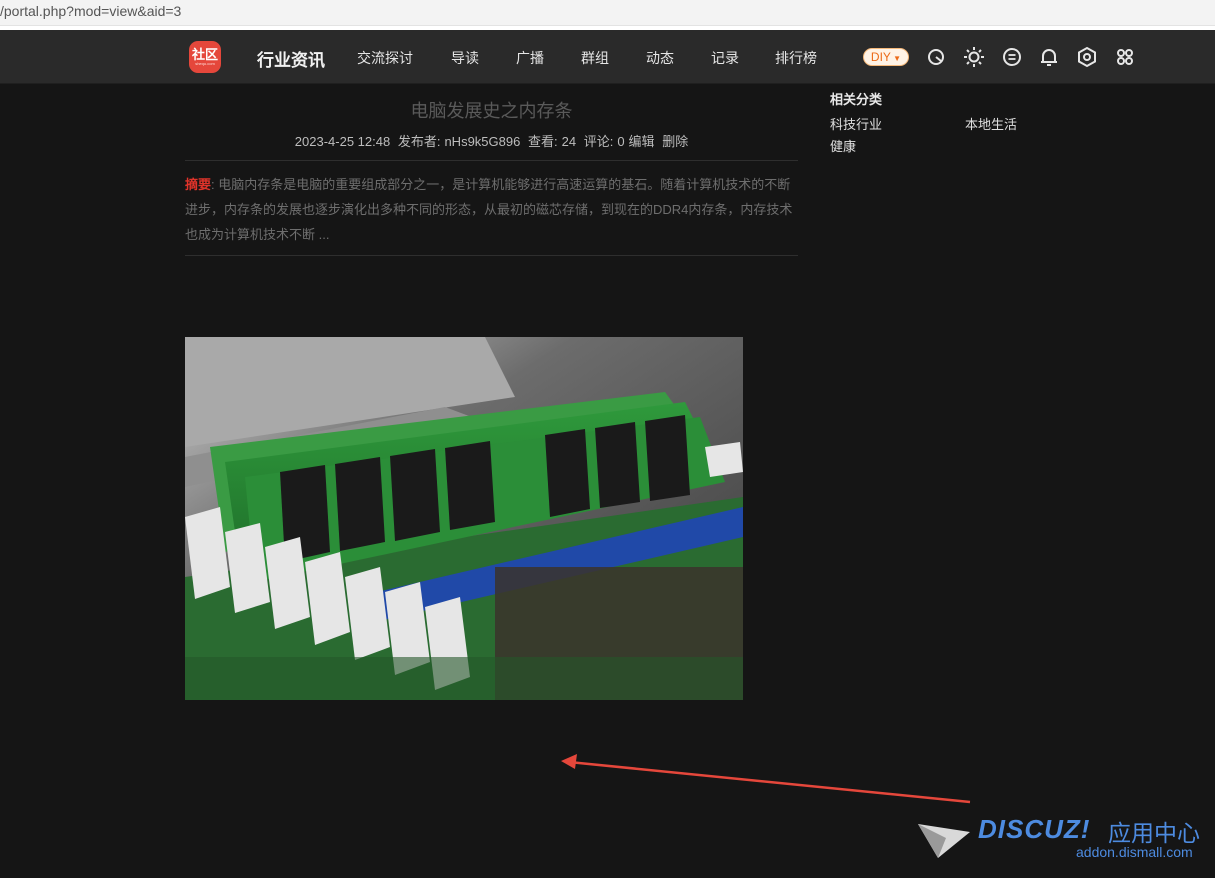 The image size is (1215, 878). Describe the element at coordinates (542, 141) in the screenshot. I see `views-label: 查看:` at that location.